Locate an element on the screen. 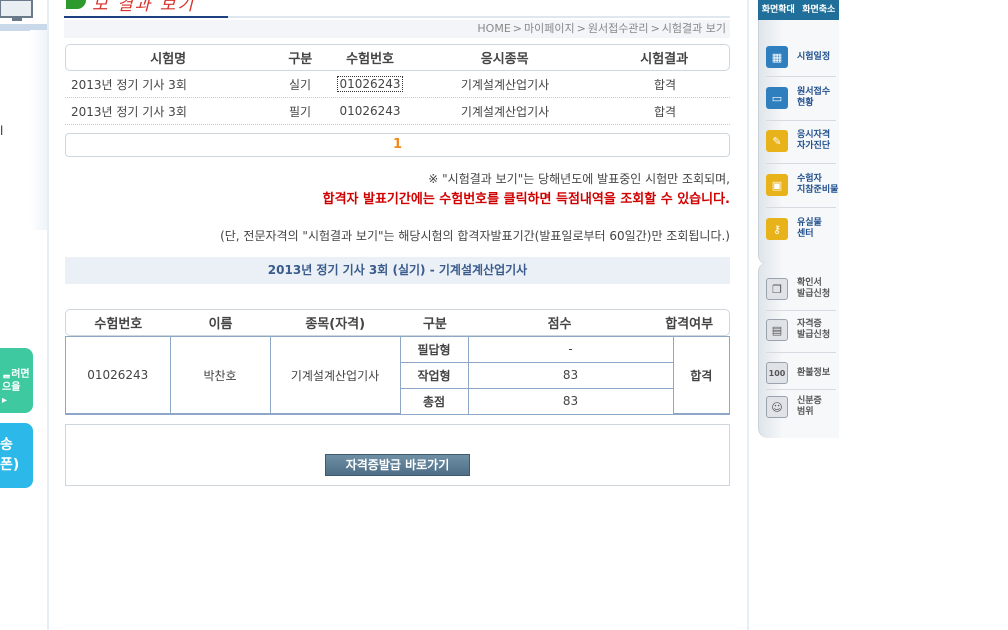 The width and height of the screenshot is (1008, 630). certificate-icon: ▤ is located at coordinates (777, 330).